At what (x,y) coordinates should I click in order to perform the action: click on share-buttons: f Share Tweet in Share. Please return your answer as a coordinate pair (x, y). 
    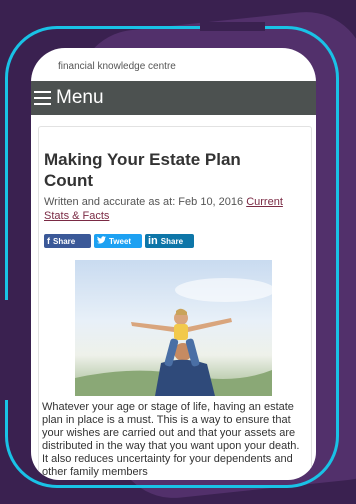
    Looking at the image, I should click on (120, 241).